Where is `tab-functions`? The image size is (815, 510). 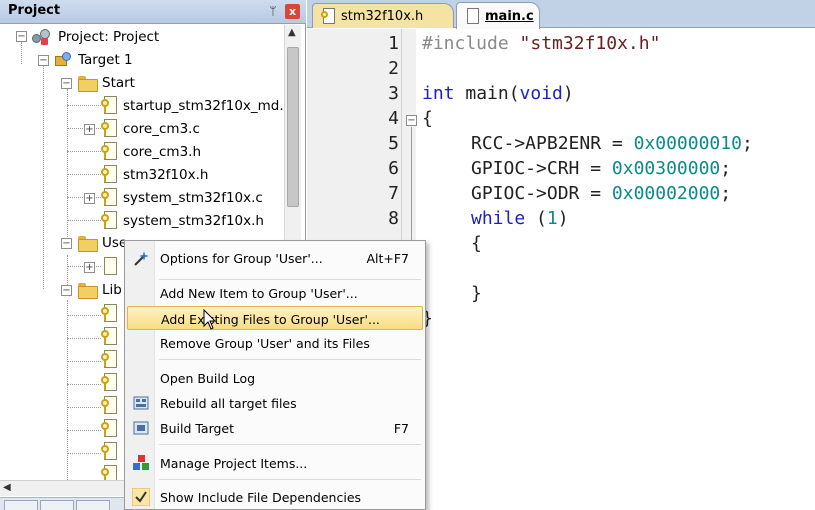 tab-functions is located at coordinates (93, 505).